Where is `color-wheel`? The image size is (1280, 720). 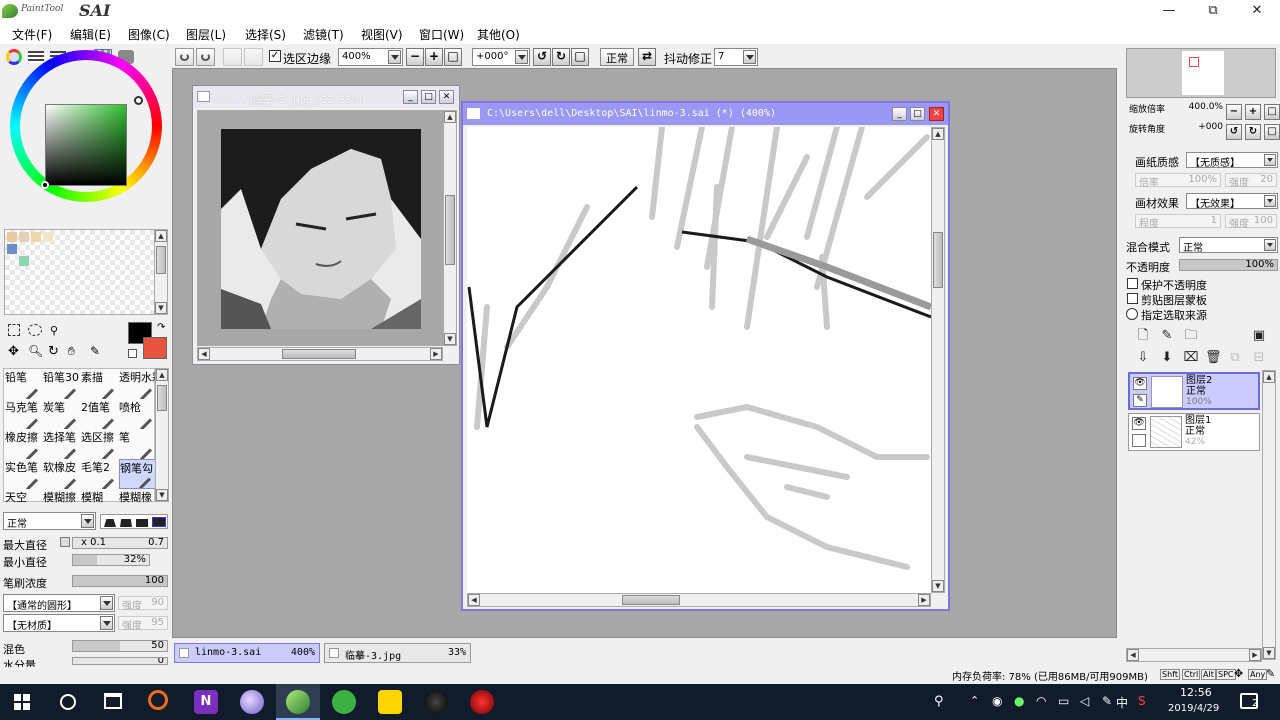
color-wheel is located at coordinates (86, 126).